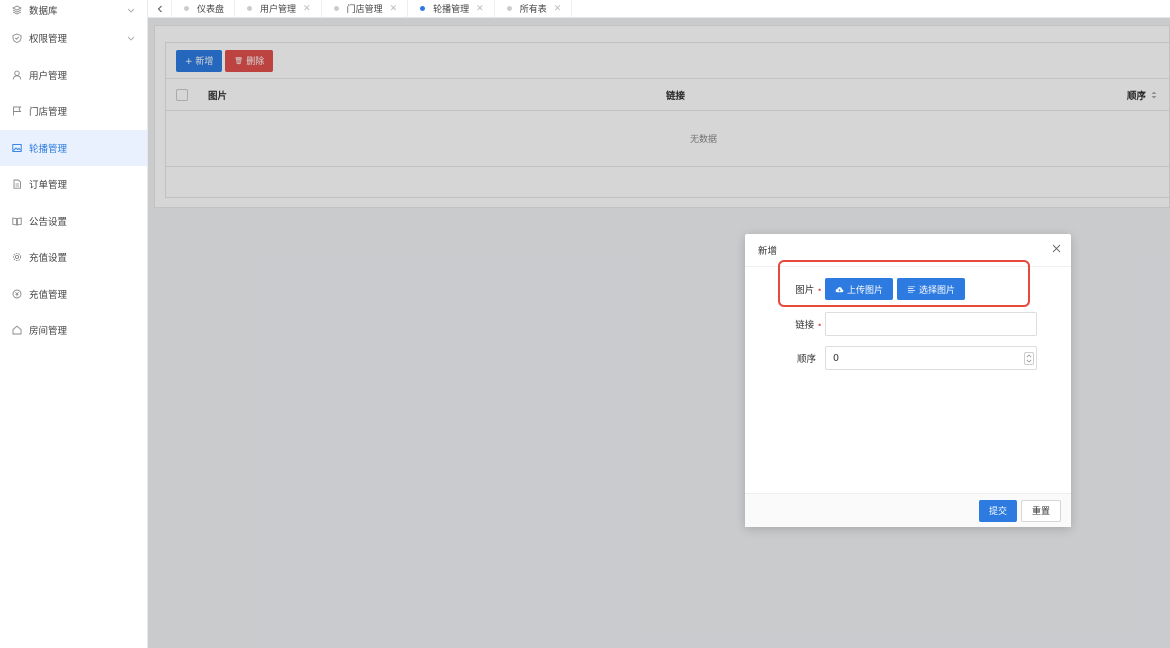 The height and width of the screenshot is (648, 1170). I want to click on sidebar-item-users: 用户管理, so click(73, 75).